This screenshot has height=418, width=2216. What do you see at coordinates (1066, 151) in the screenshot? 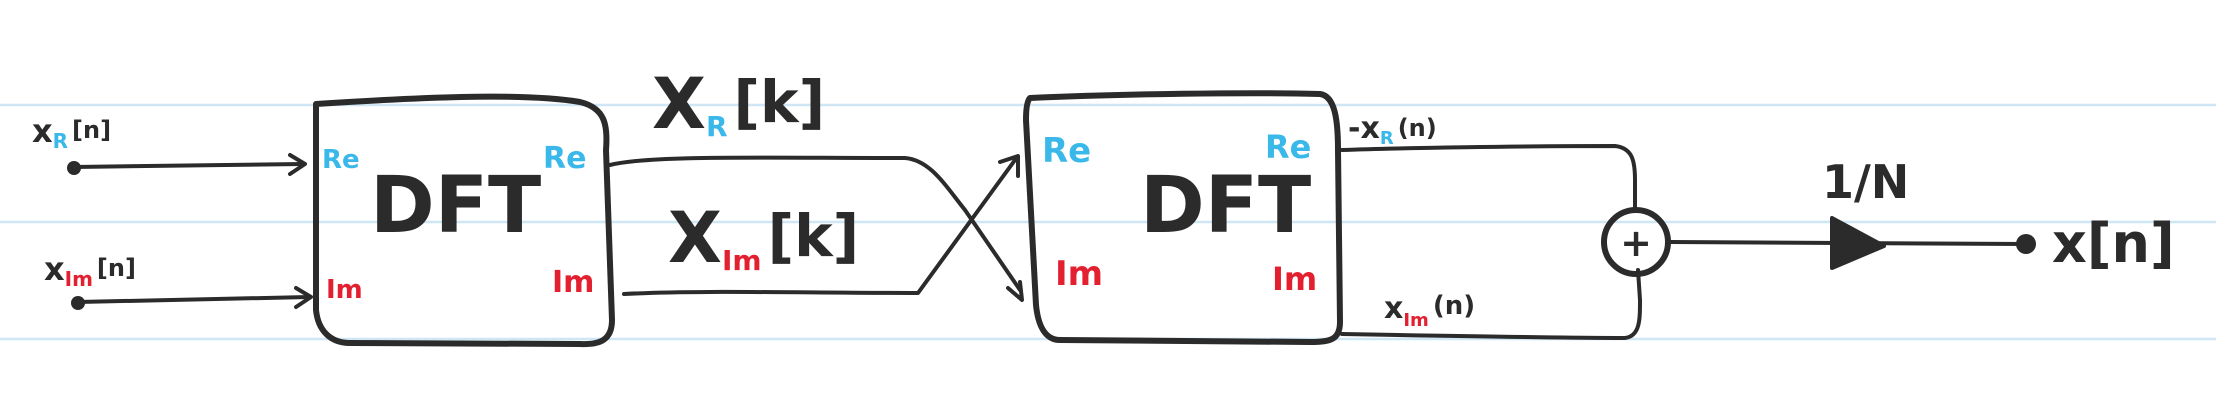
I see `dft-block-2-port-re-in: Re` at bounding box center [1066, 151].